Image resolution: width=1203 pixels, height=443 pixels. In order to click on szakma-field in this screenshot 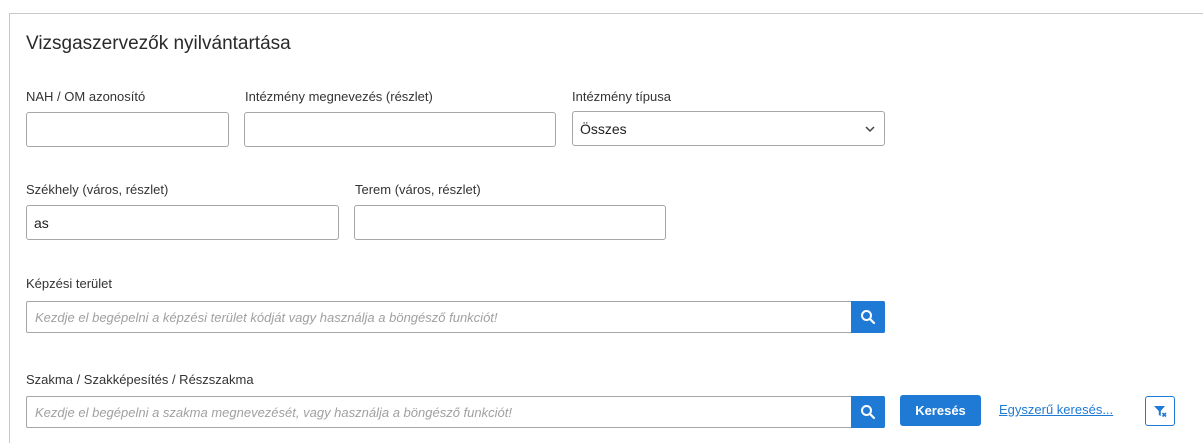, I will do `click(455, 412)`.